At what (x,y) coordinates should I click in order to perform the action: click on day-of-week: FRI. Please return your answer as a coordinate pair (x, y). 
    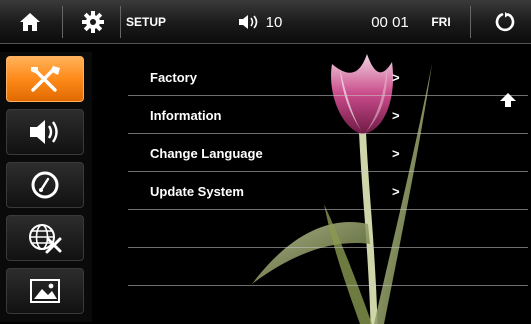
    Looking at the image, I should click on (441, 22).